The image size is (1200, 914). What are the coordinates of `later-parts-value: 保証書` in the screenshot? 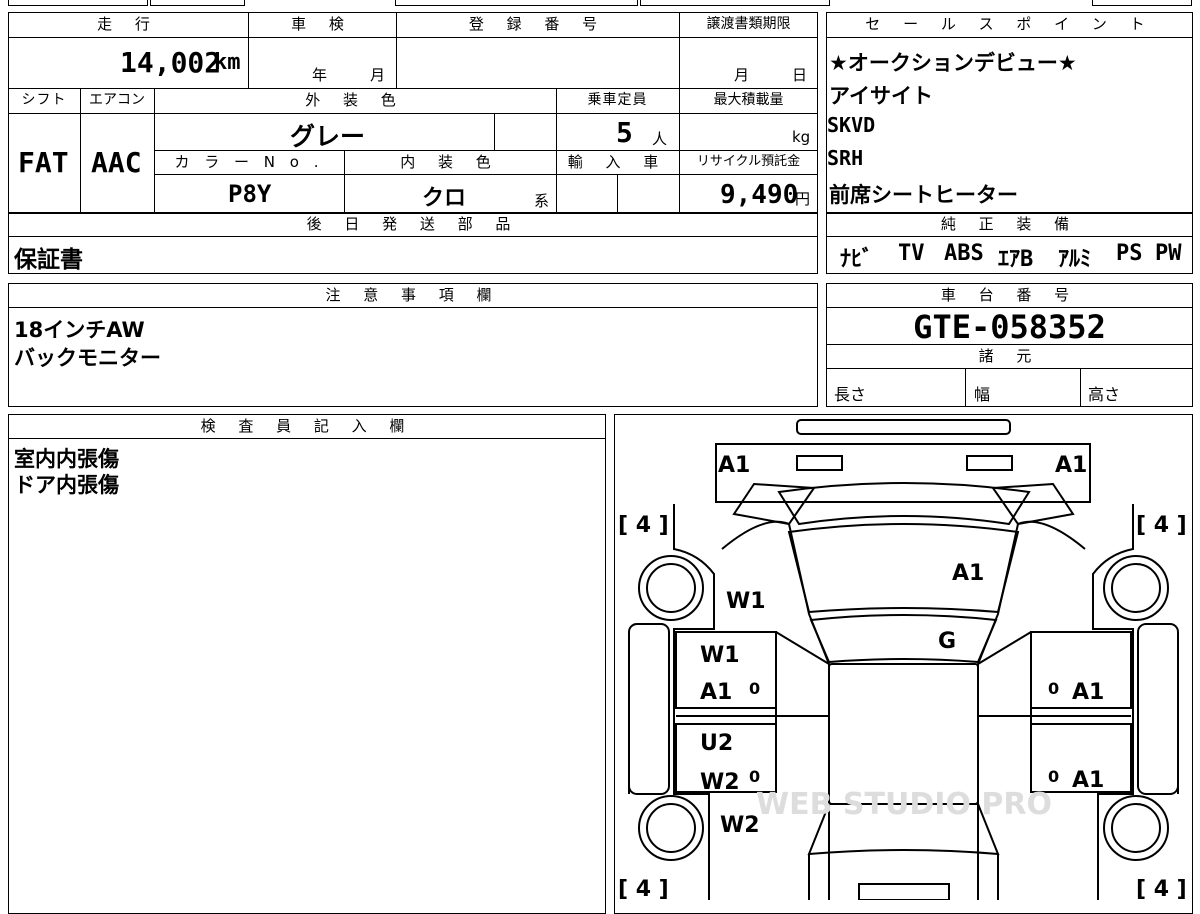 It's located at (48, 260).